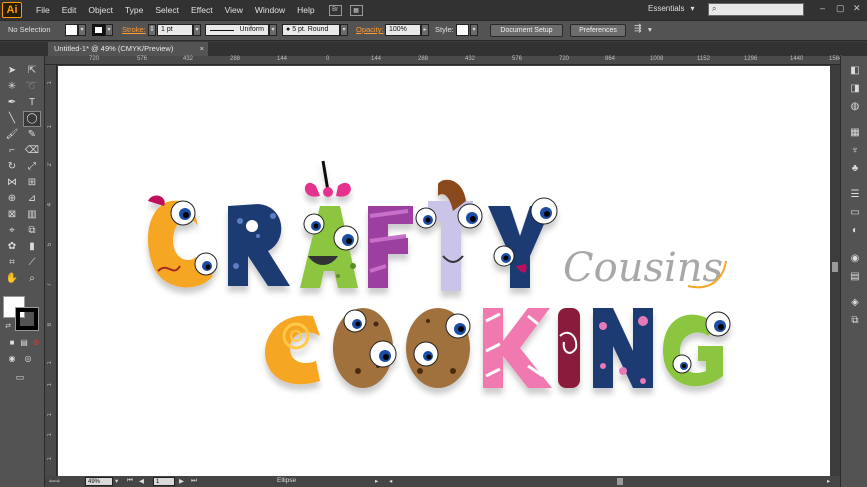 Image resolution: width=867 pixels, height=487 pixels. Describe the element at coordinates (152, 30) in the screenshot. I see `stroke-weight-stepper: ⇕` at that location.